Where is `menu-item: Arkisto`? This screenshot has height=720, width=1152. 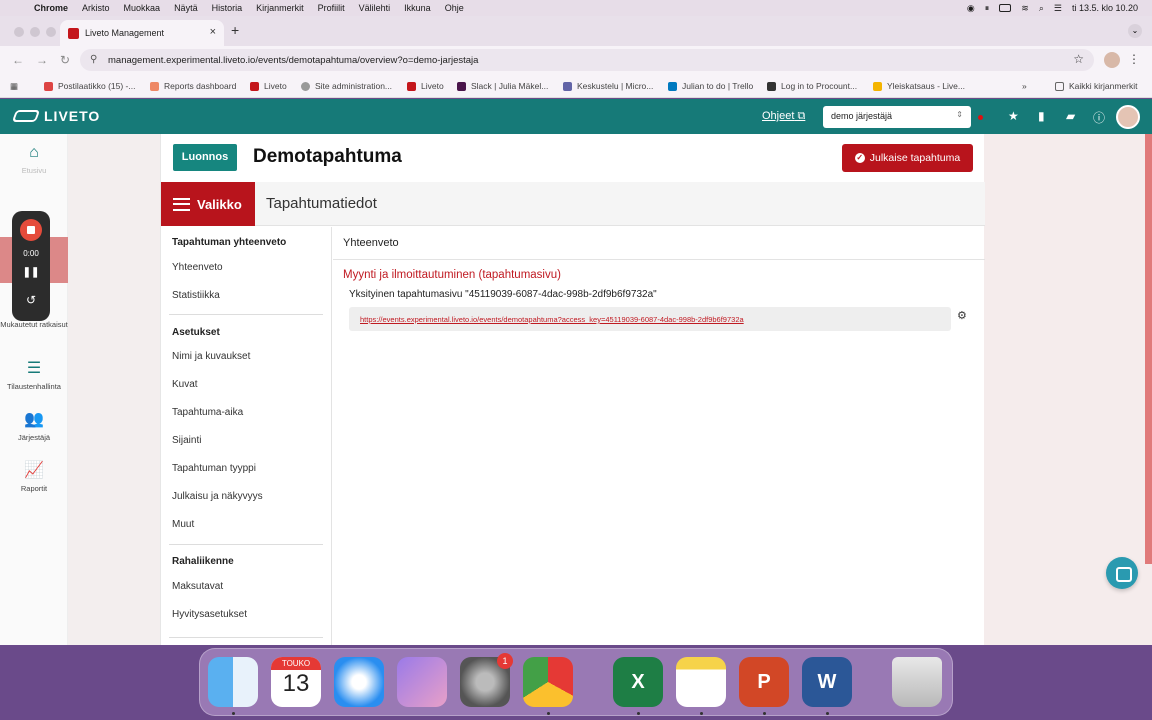
menu-item: Arkisto is located at coordinates (96, 8).